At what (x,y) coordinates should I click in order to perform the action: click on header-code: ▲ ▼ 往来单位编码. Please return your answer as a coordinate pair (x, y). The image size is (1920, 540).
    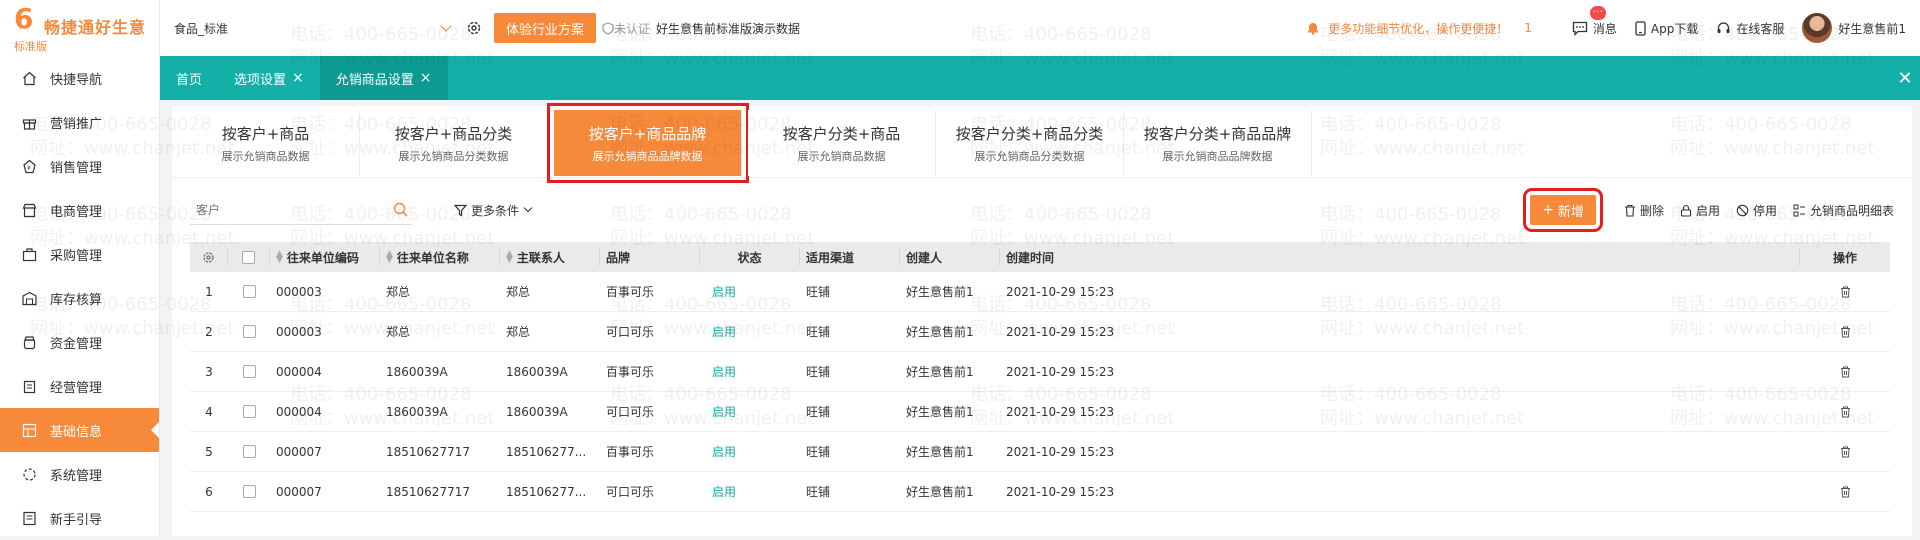
    Looking at the image, I should click on (325, 257).